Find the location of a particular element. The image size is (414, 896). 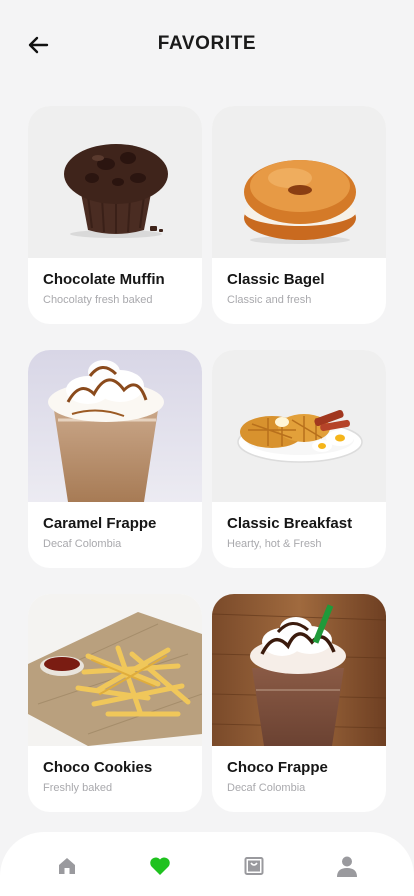

nav-bag is located at coordinates (254, 866).